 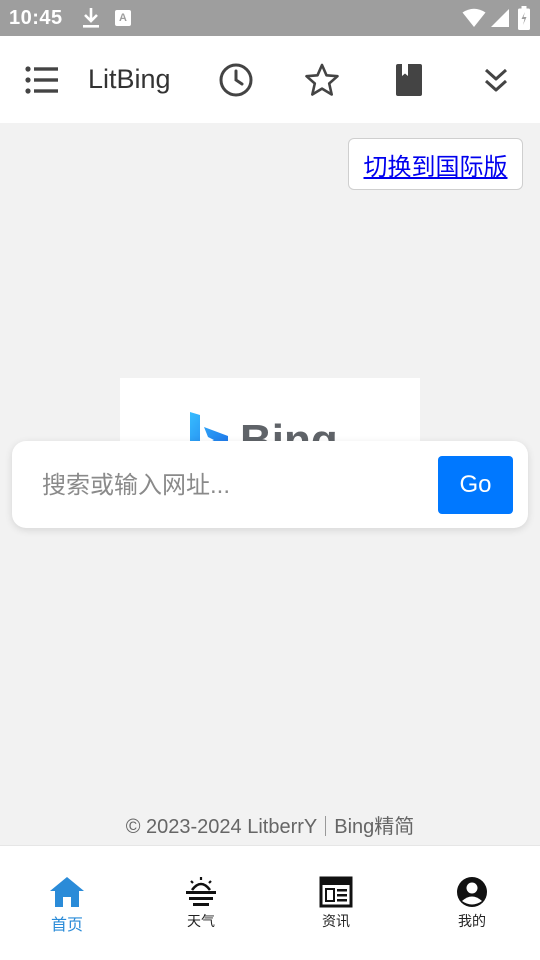 I want to click on account-icon, so click(x=472, y=892).